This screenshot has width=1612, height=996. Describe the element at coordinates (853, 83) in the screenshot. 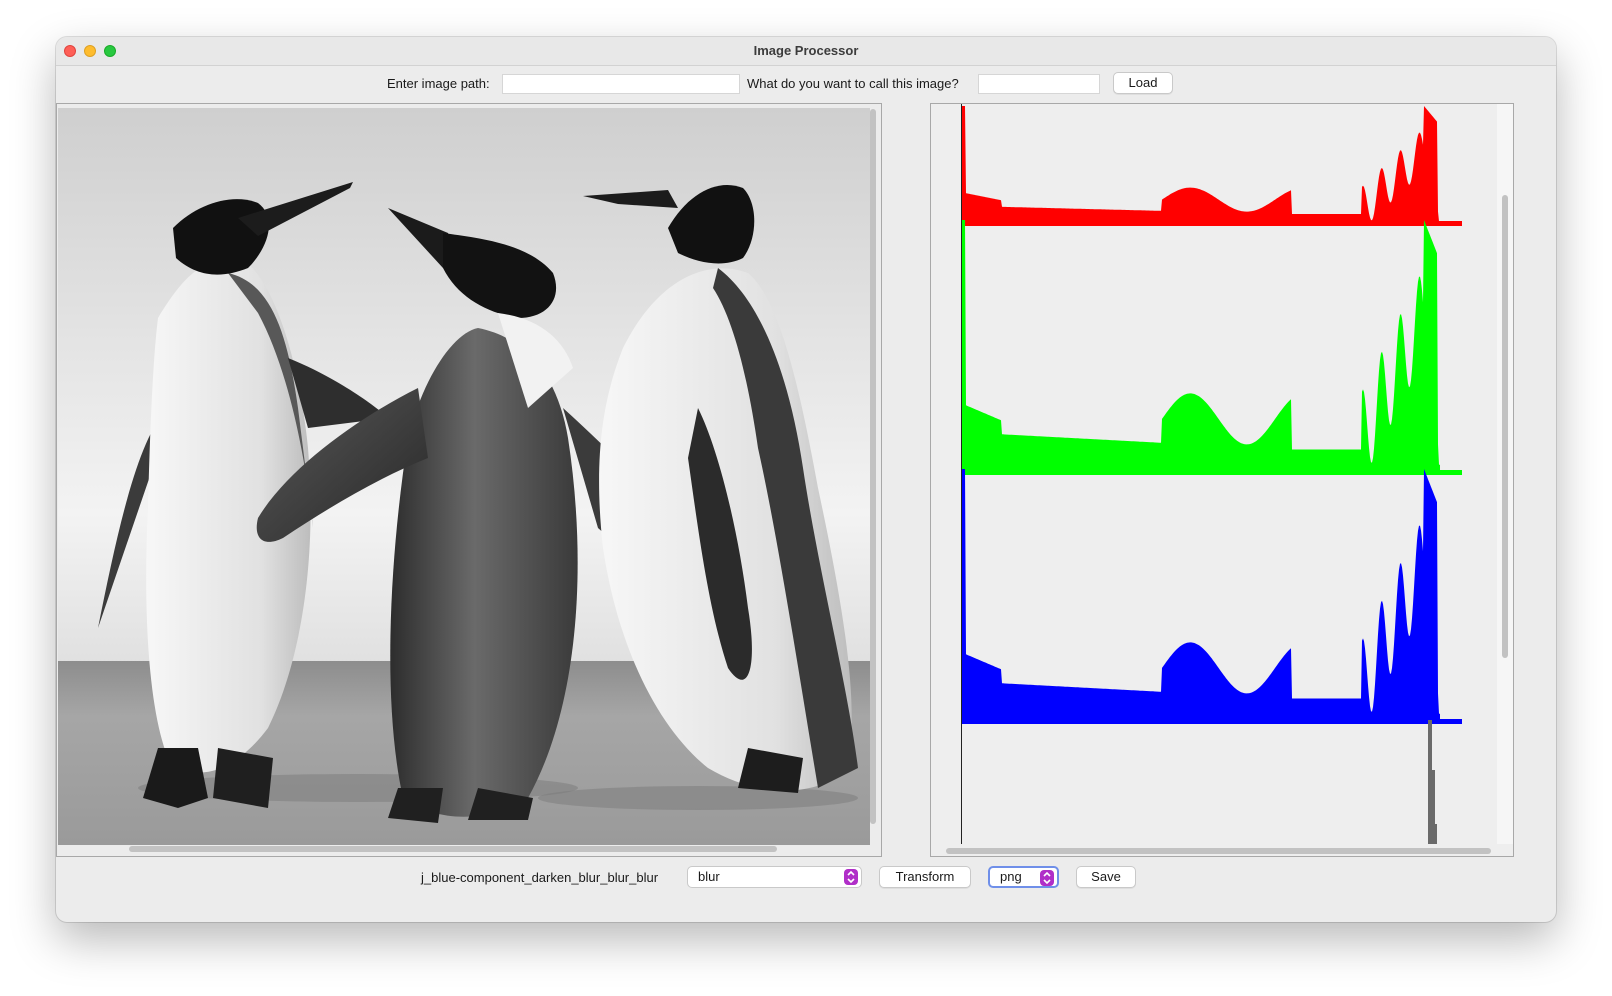

I see `image-name-label: What do you want to call this image?` at that location.